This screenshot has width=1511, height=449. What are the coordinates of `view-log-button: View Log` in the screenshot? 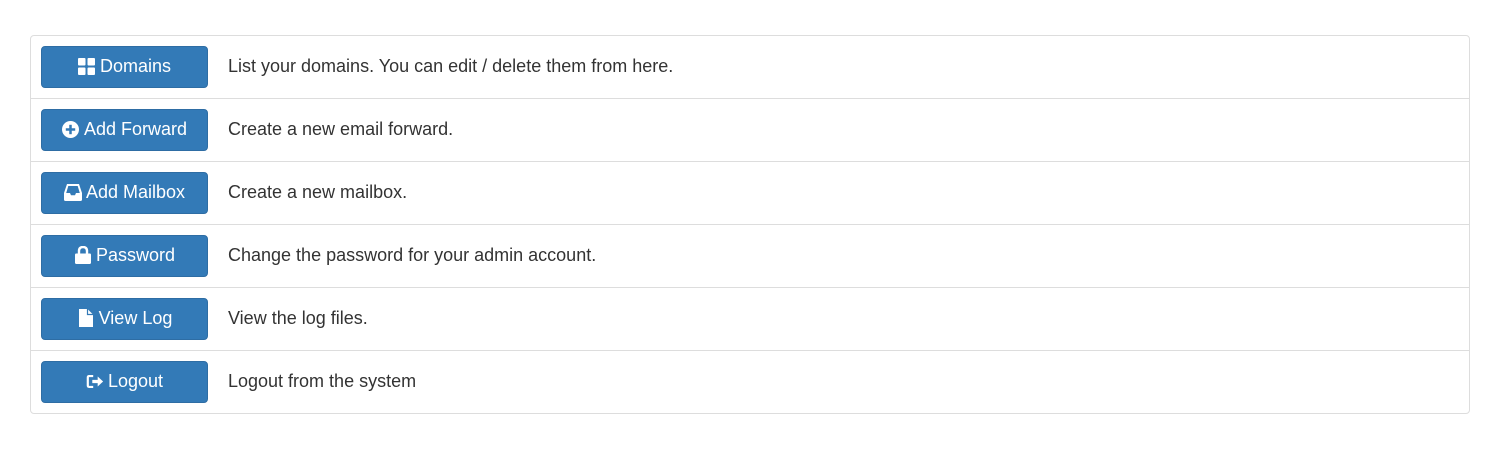 It's located at (124, 319).